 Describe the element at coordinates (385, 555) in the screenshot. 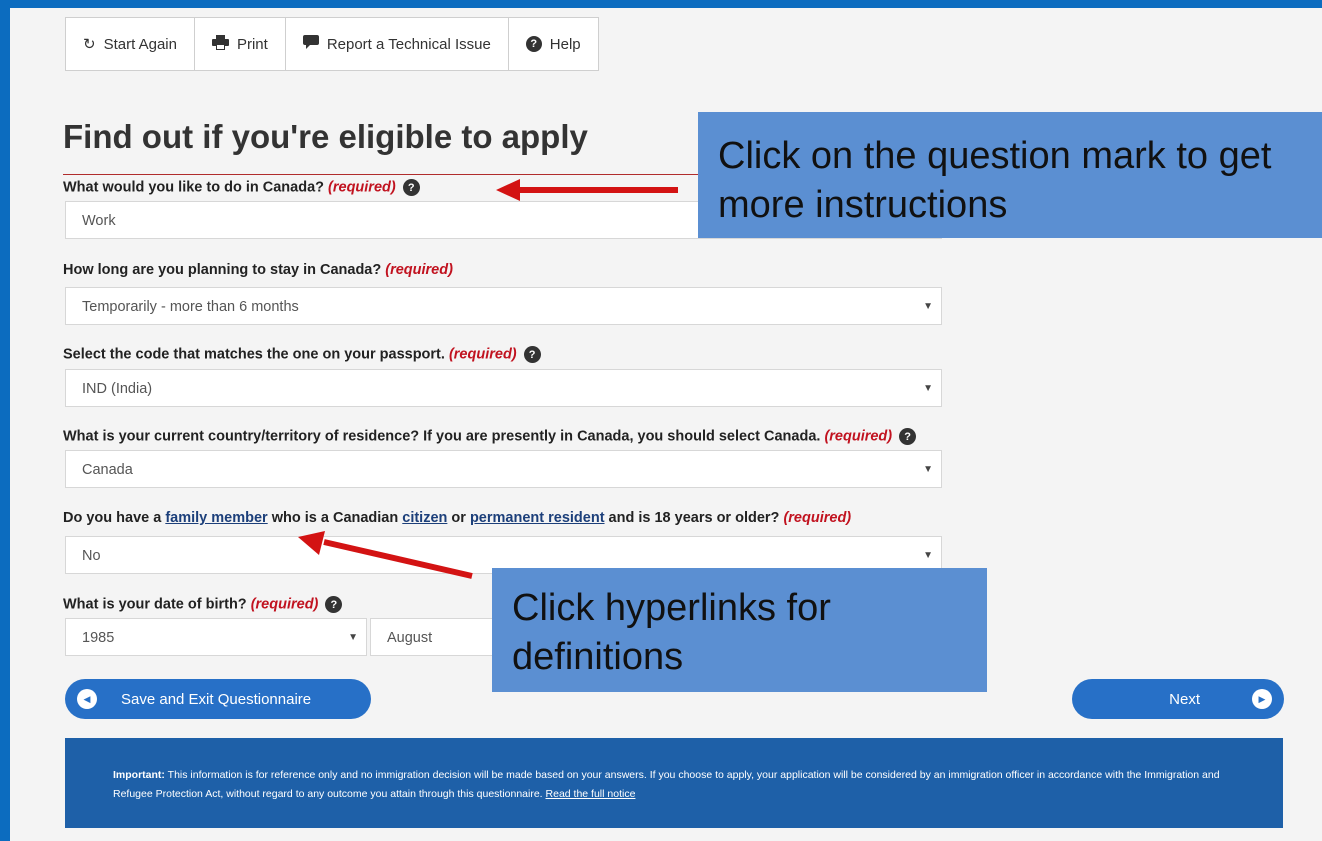

I see `arrow-to-hyperlink` at that location.